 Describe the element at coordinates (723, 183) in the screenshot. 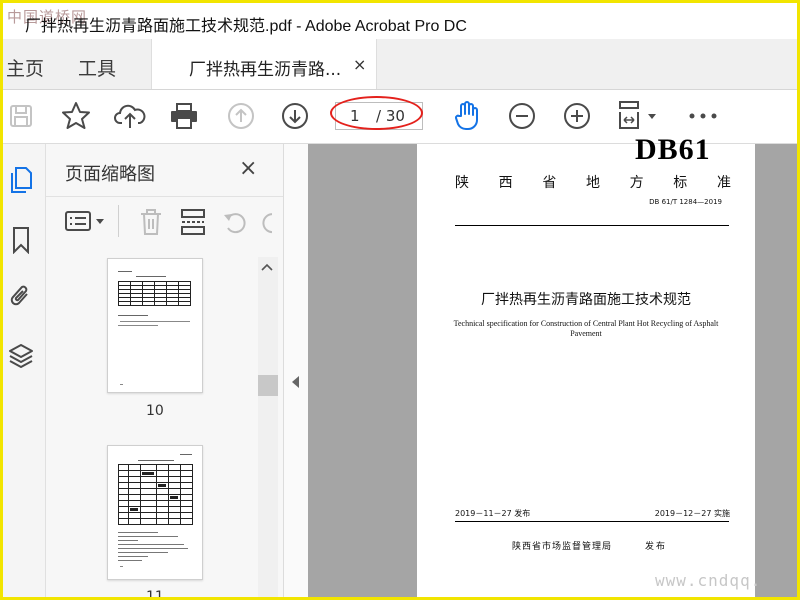

I see `standard-char: 准` at that location.